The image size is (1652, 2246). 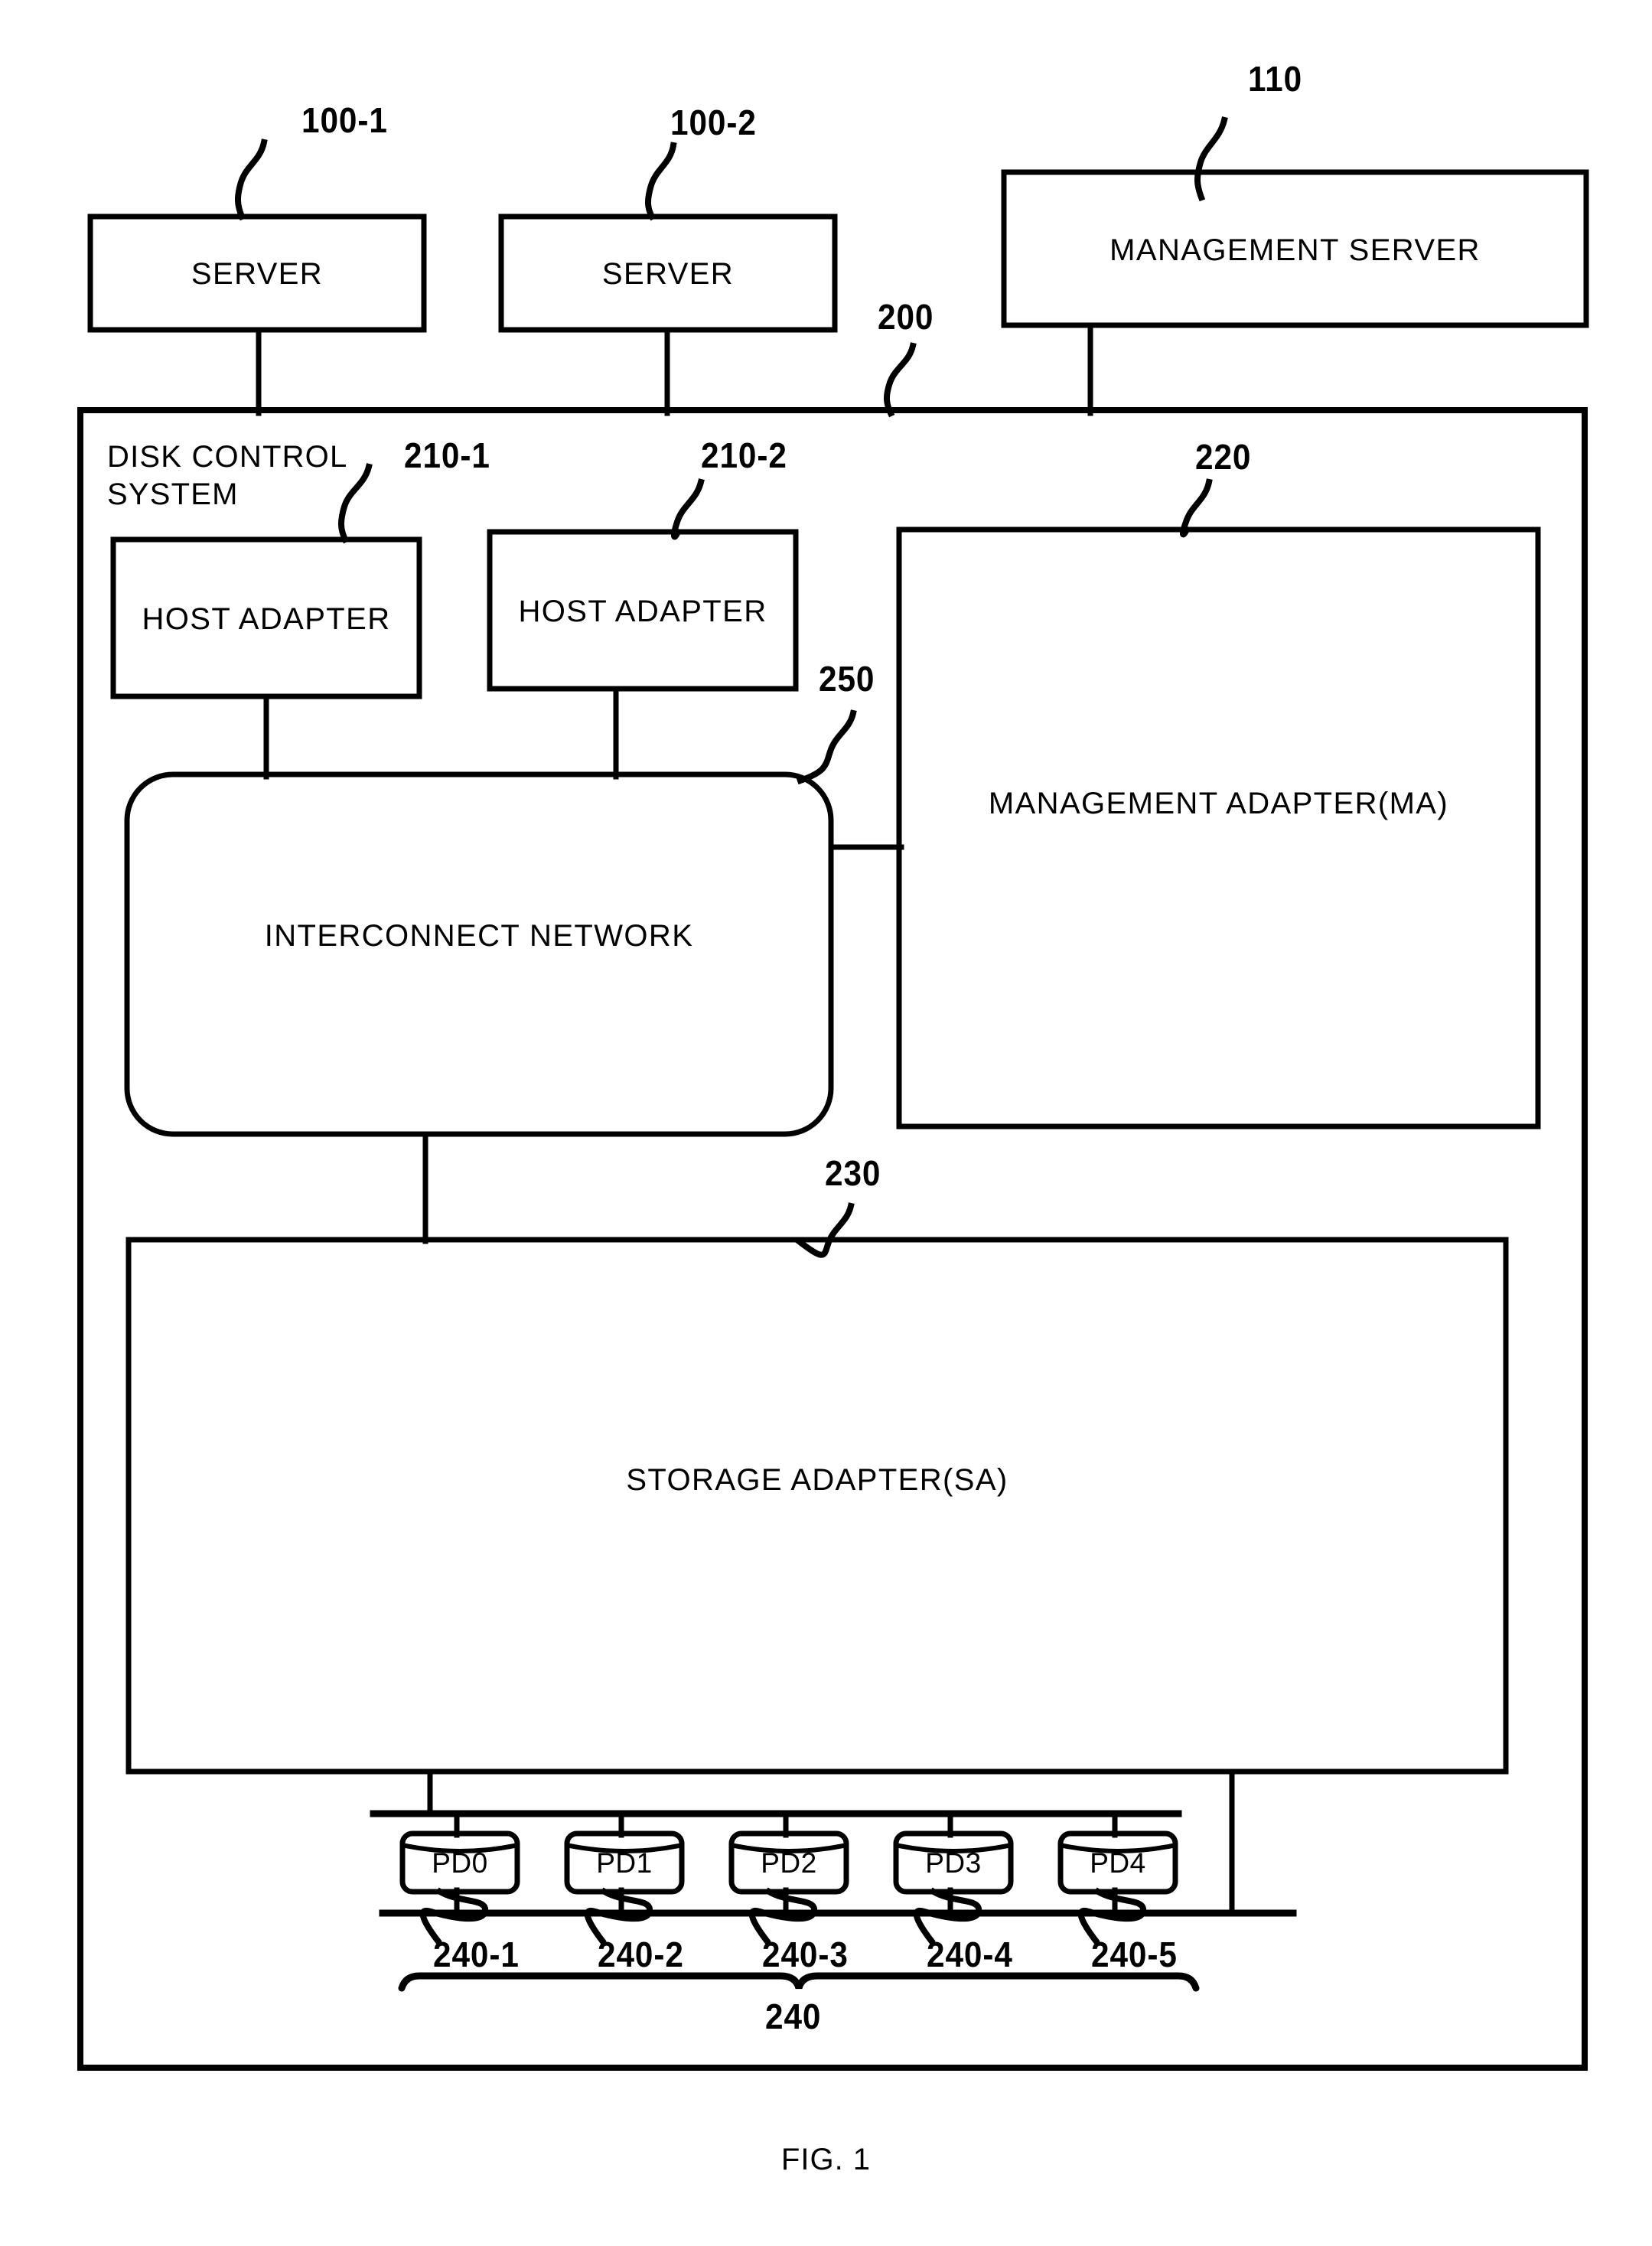 I want to click on disk-control-system-label-line2: SYSTEM, so click(x=173, y=494).